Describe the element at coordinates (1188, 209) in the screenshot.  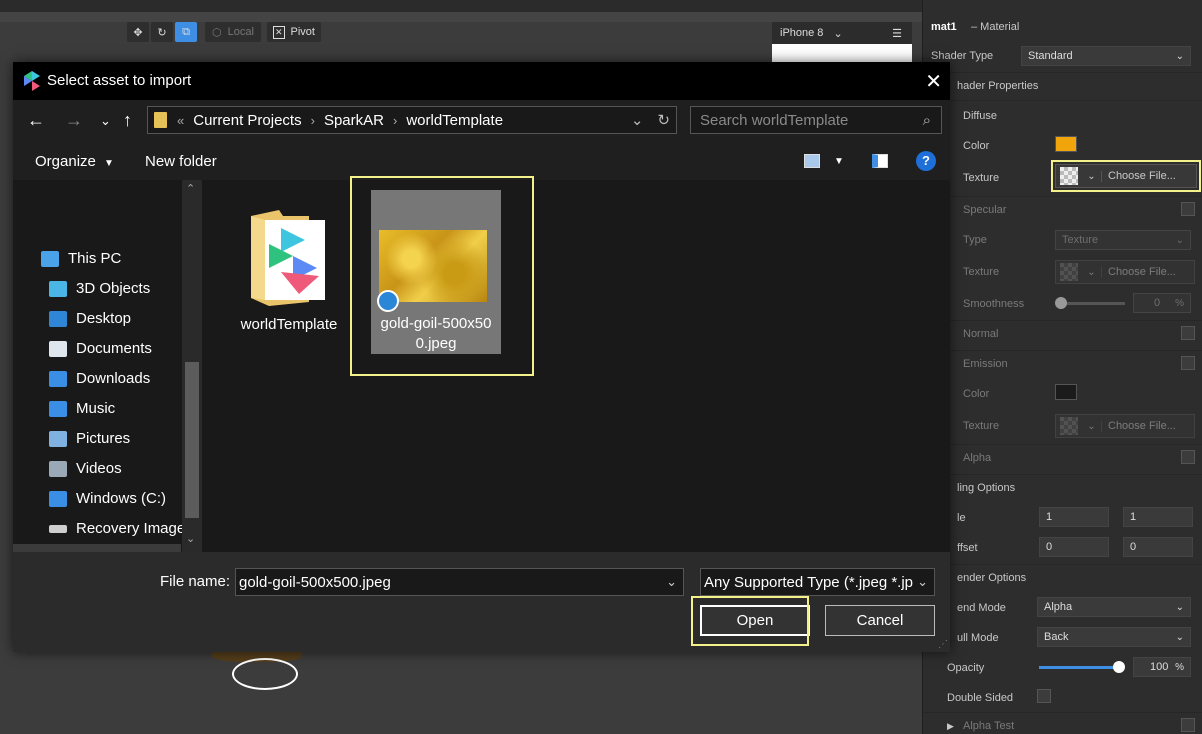
I see `specular-checkbox` at that location.